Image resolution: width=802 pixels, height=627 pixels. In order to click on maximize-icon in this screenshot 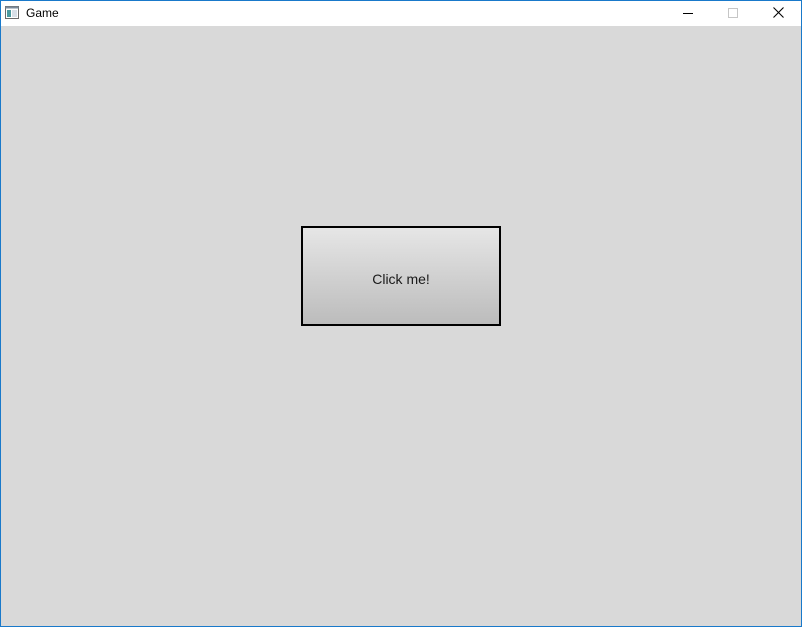, I will do `click(733, 14)`.